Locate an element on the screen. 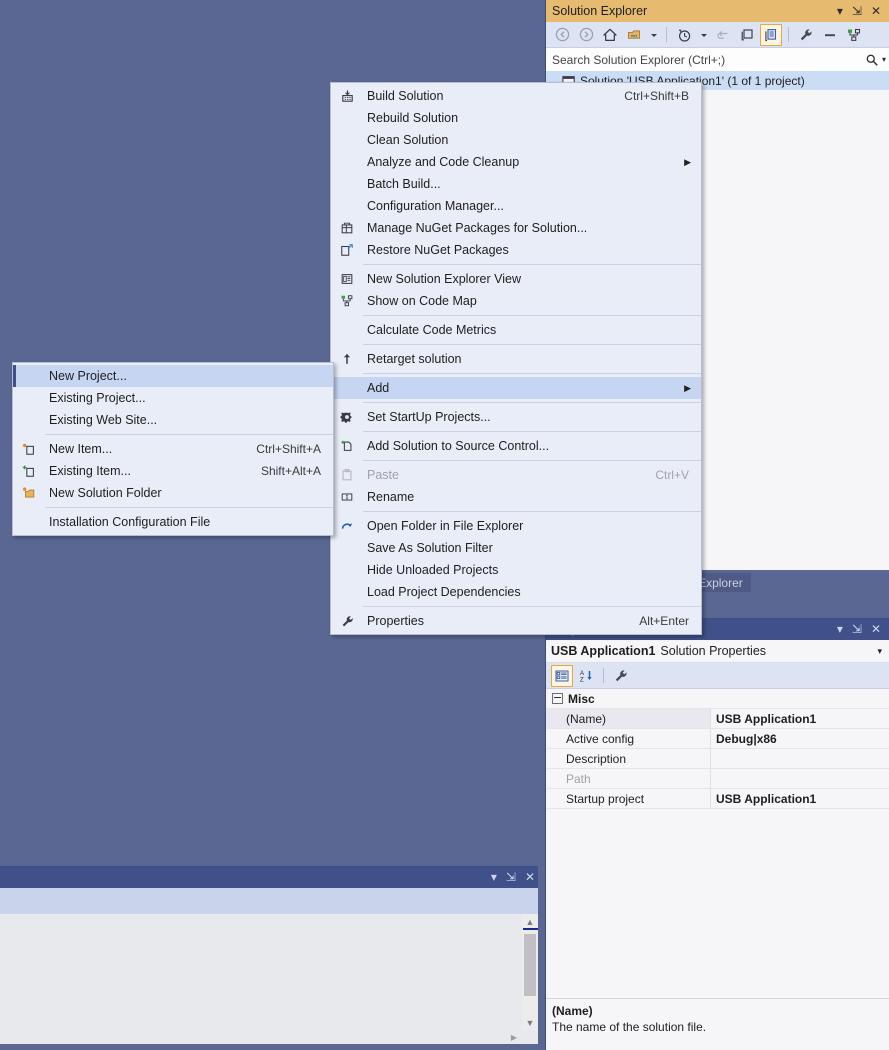 Image resolution: width=889 pixels, height=1050 pixels. property-row-active-config: Active config Debug|x86 is located at coordinates (717, 739).